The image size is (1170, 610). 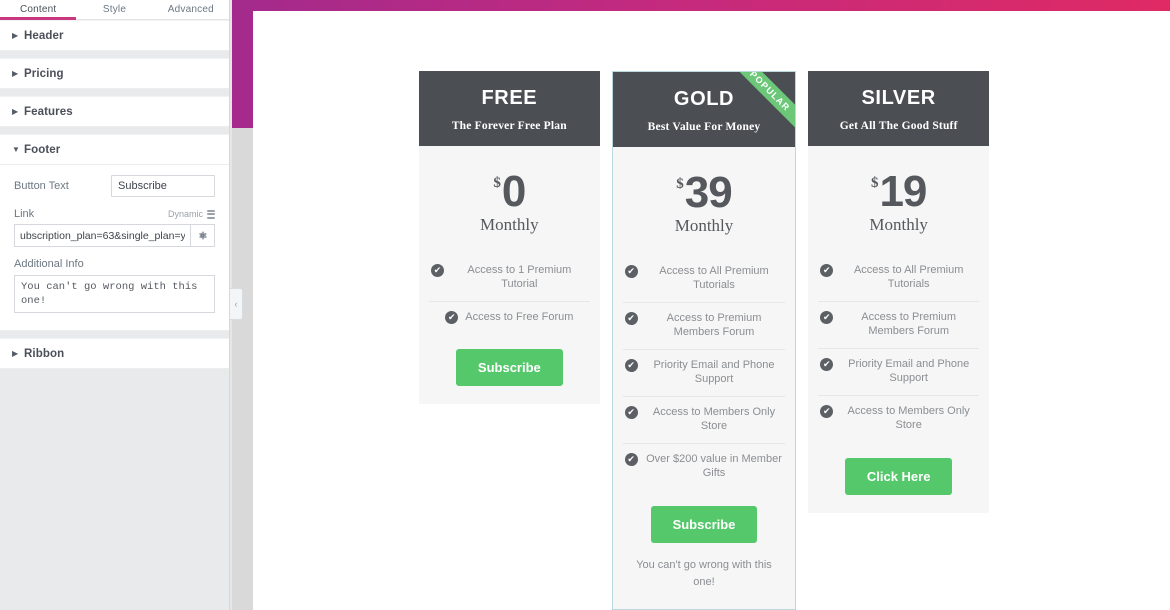 What do you see at coordinates (211, 214) in the screenshot?
I see `database-icon` at bounding box center [211, 214].